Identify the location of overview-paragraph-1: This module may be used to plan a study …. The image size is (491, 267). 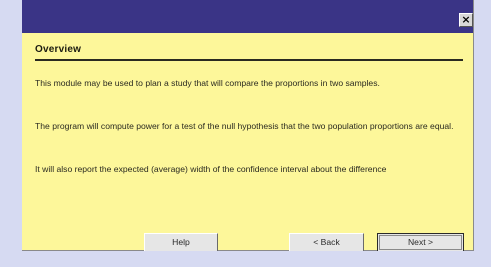
(207, 83).